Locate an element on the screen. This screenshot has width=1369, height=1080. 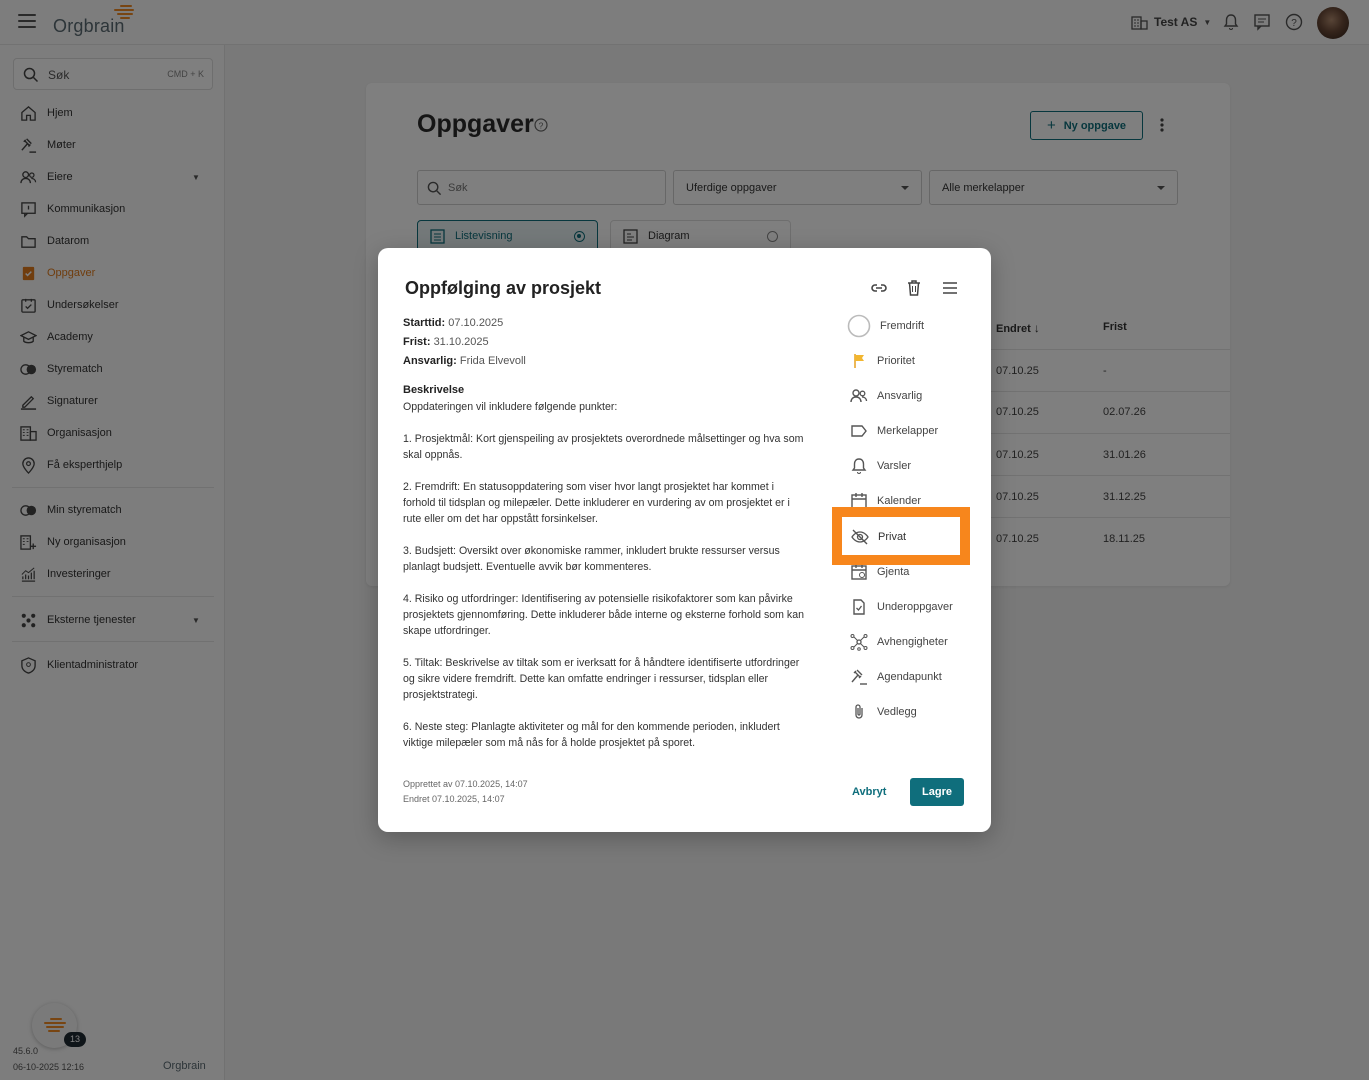
link-icon is located at coordinates (879, 288).